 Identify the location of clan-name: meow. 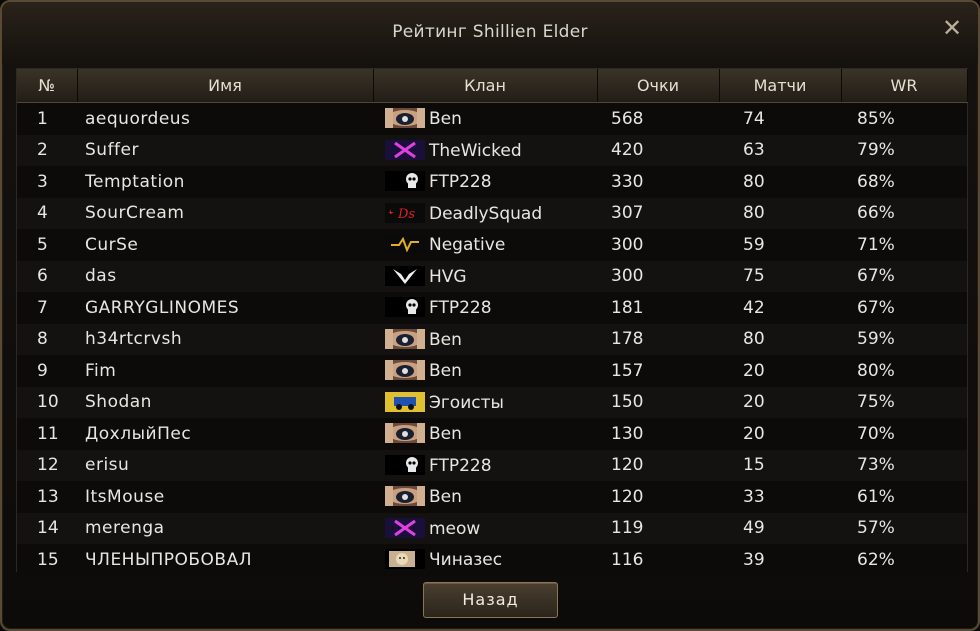
(455, 528).